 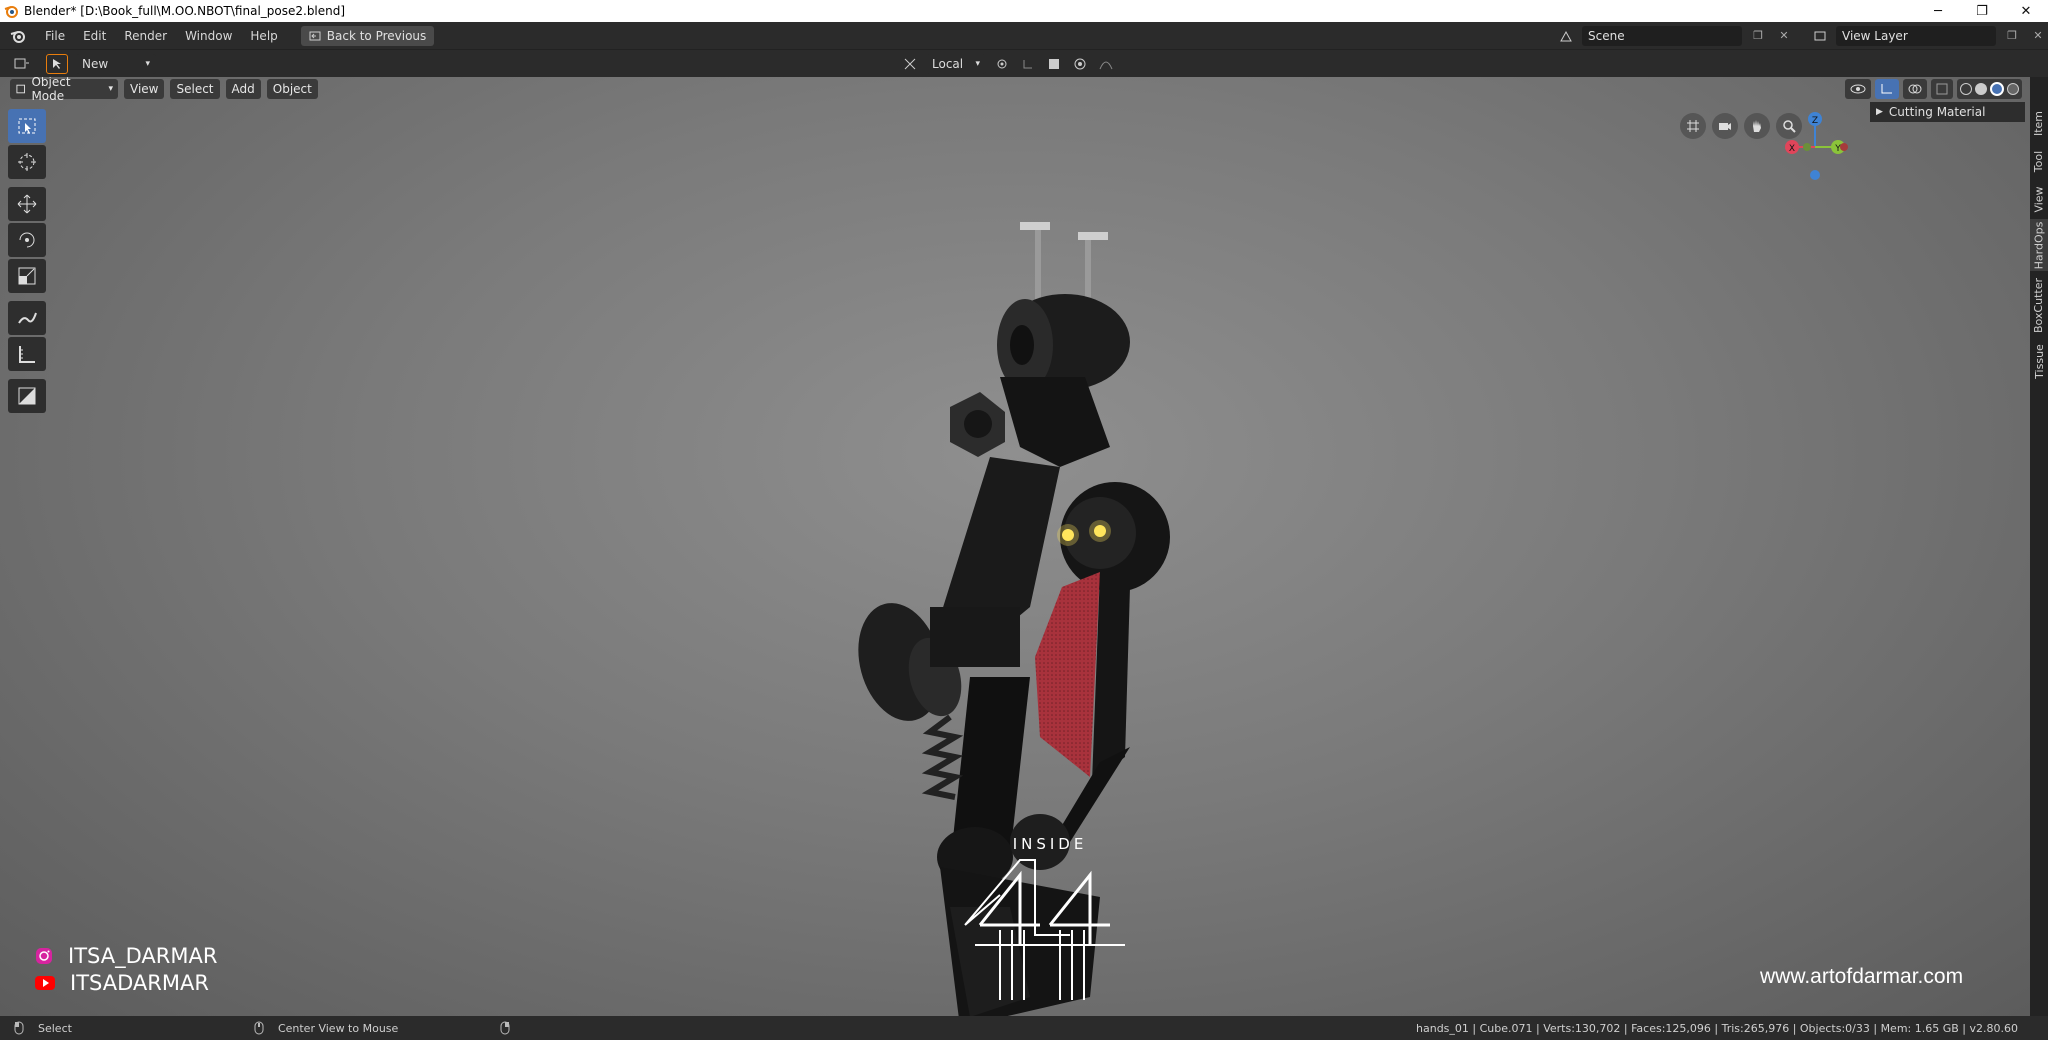 What do you see at coordinates (1915, 89) in the screenshot?
I see `overlays-icon` at bounding box center [1915, 89].